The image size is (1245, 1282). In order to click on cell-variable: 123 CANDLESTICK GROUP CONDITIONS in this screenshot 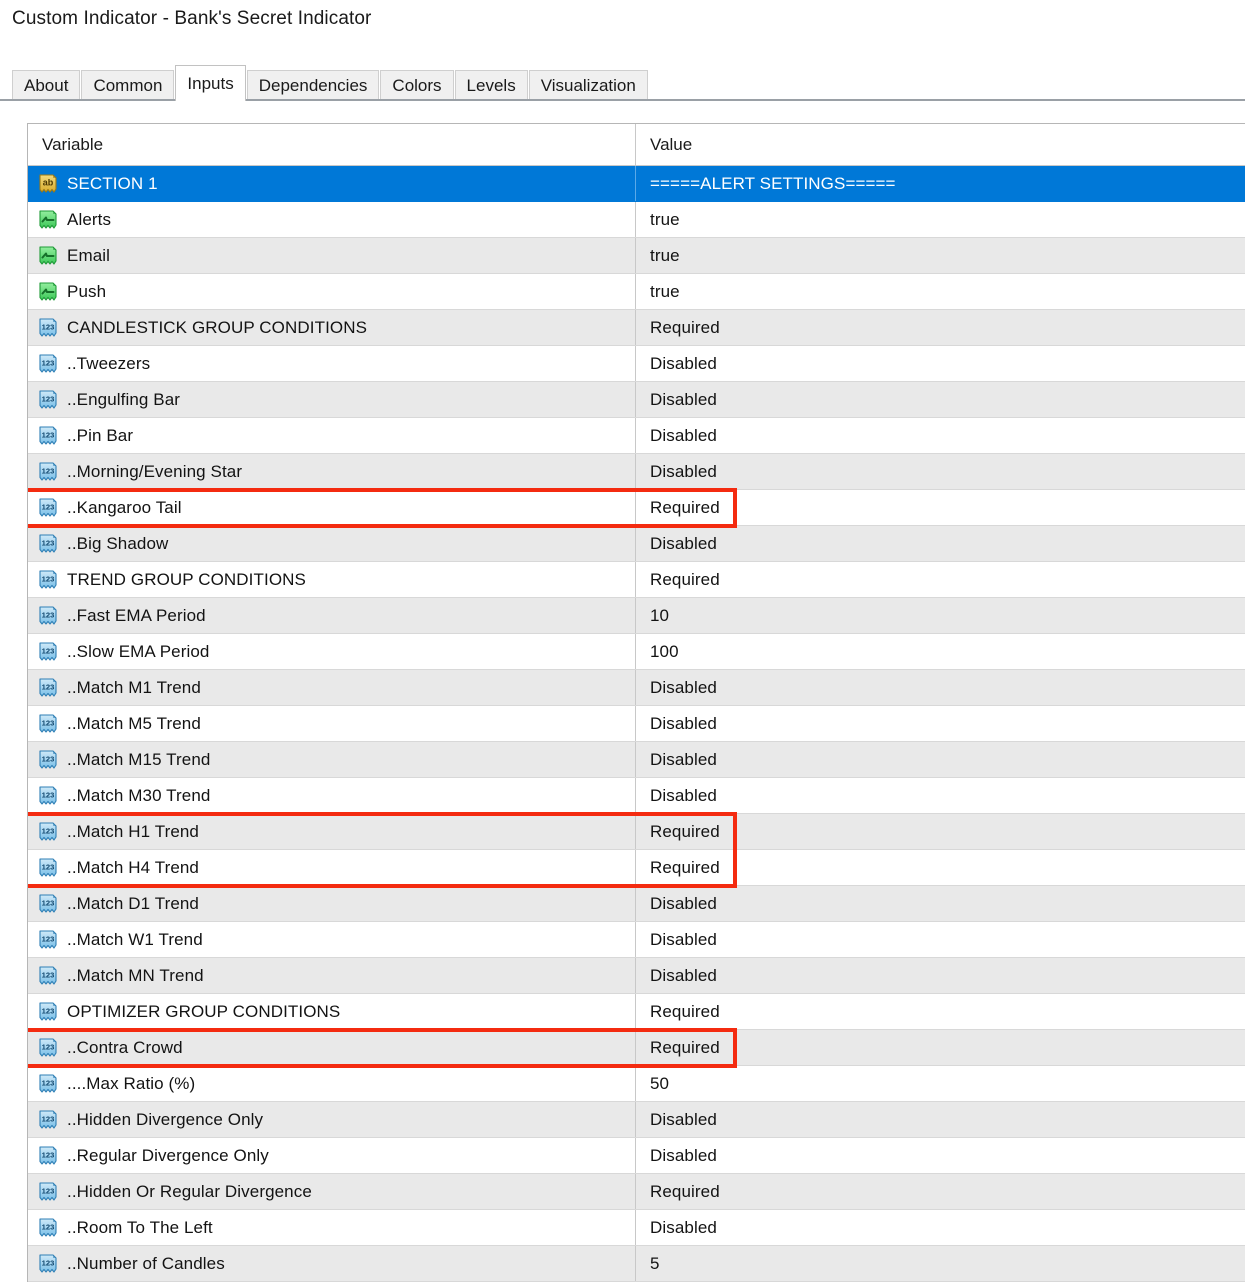, I will do `click(331, 327)`.